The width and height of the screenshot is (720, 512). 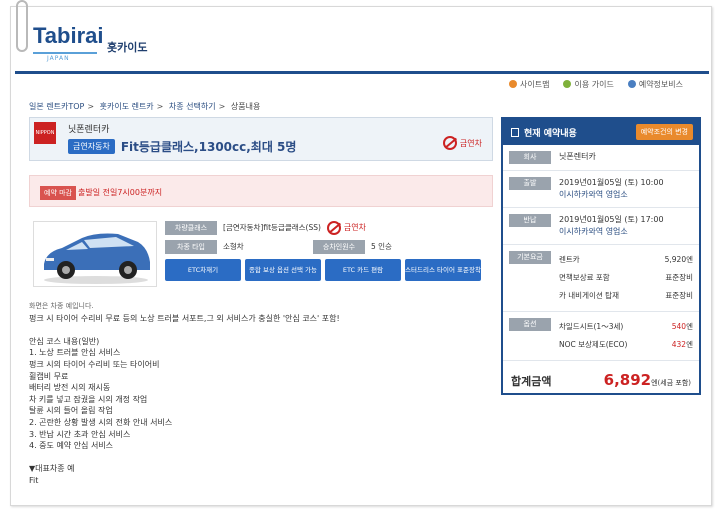 I want to click on studless-tire-button: 스터드리스 타이어 표준장착, so click(x=443, y=270).